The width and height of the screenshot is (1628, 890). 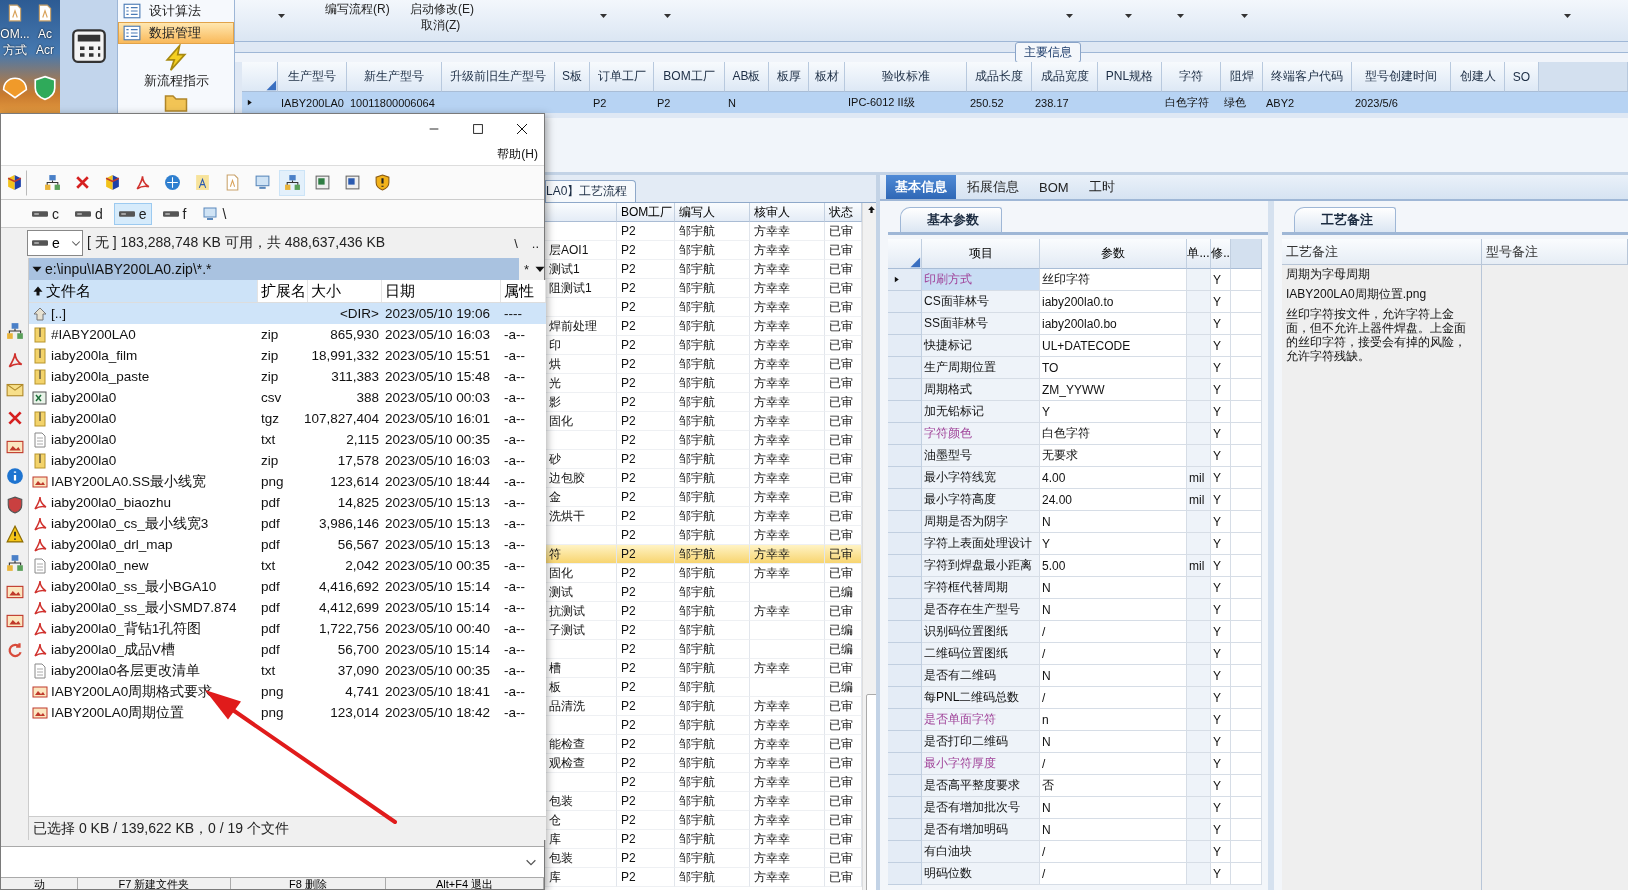 I want to click on column-header: 文件名, so click(x=143, y=291).